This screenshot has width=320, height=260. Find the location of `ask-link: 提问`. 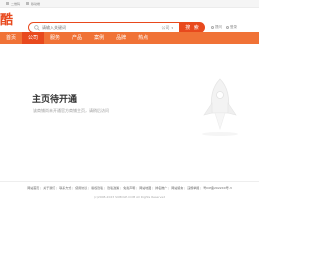

ask-link: 提问 is located at coordinates (216, 27).